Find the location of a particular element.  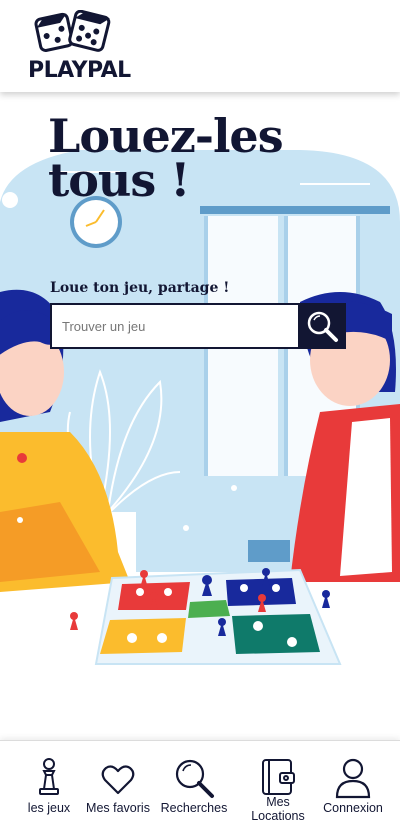

dice-icon is located at coordinates (72, 31).